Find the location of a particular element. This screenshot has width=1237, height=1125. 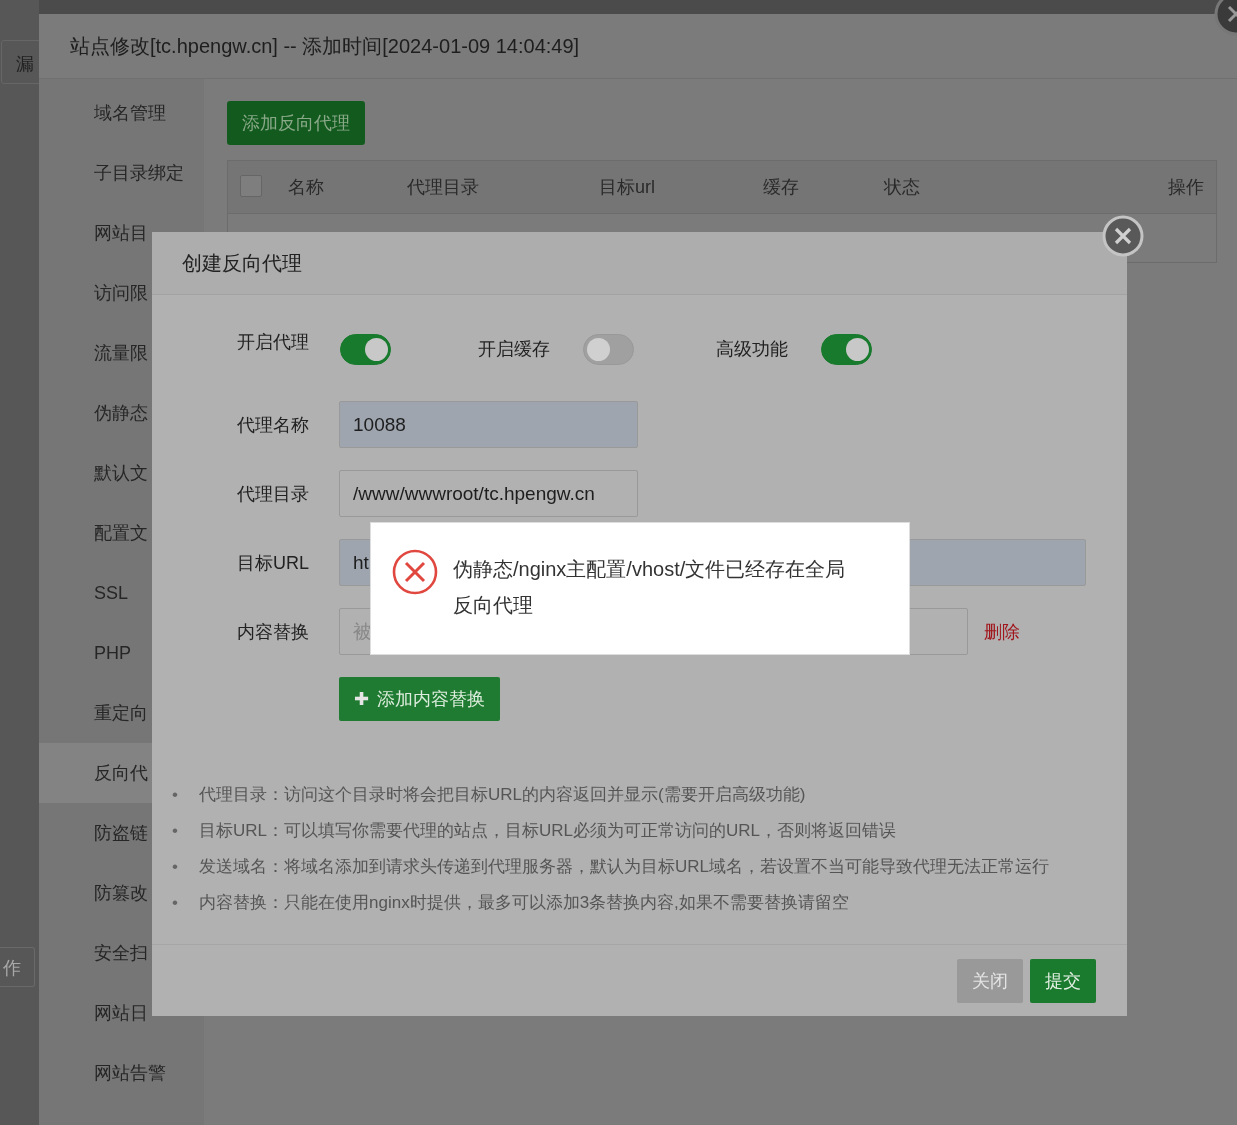

field-label: 代理目录 is located at coordinates (273, 494).